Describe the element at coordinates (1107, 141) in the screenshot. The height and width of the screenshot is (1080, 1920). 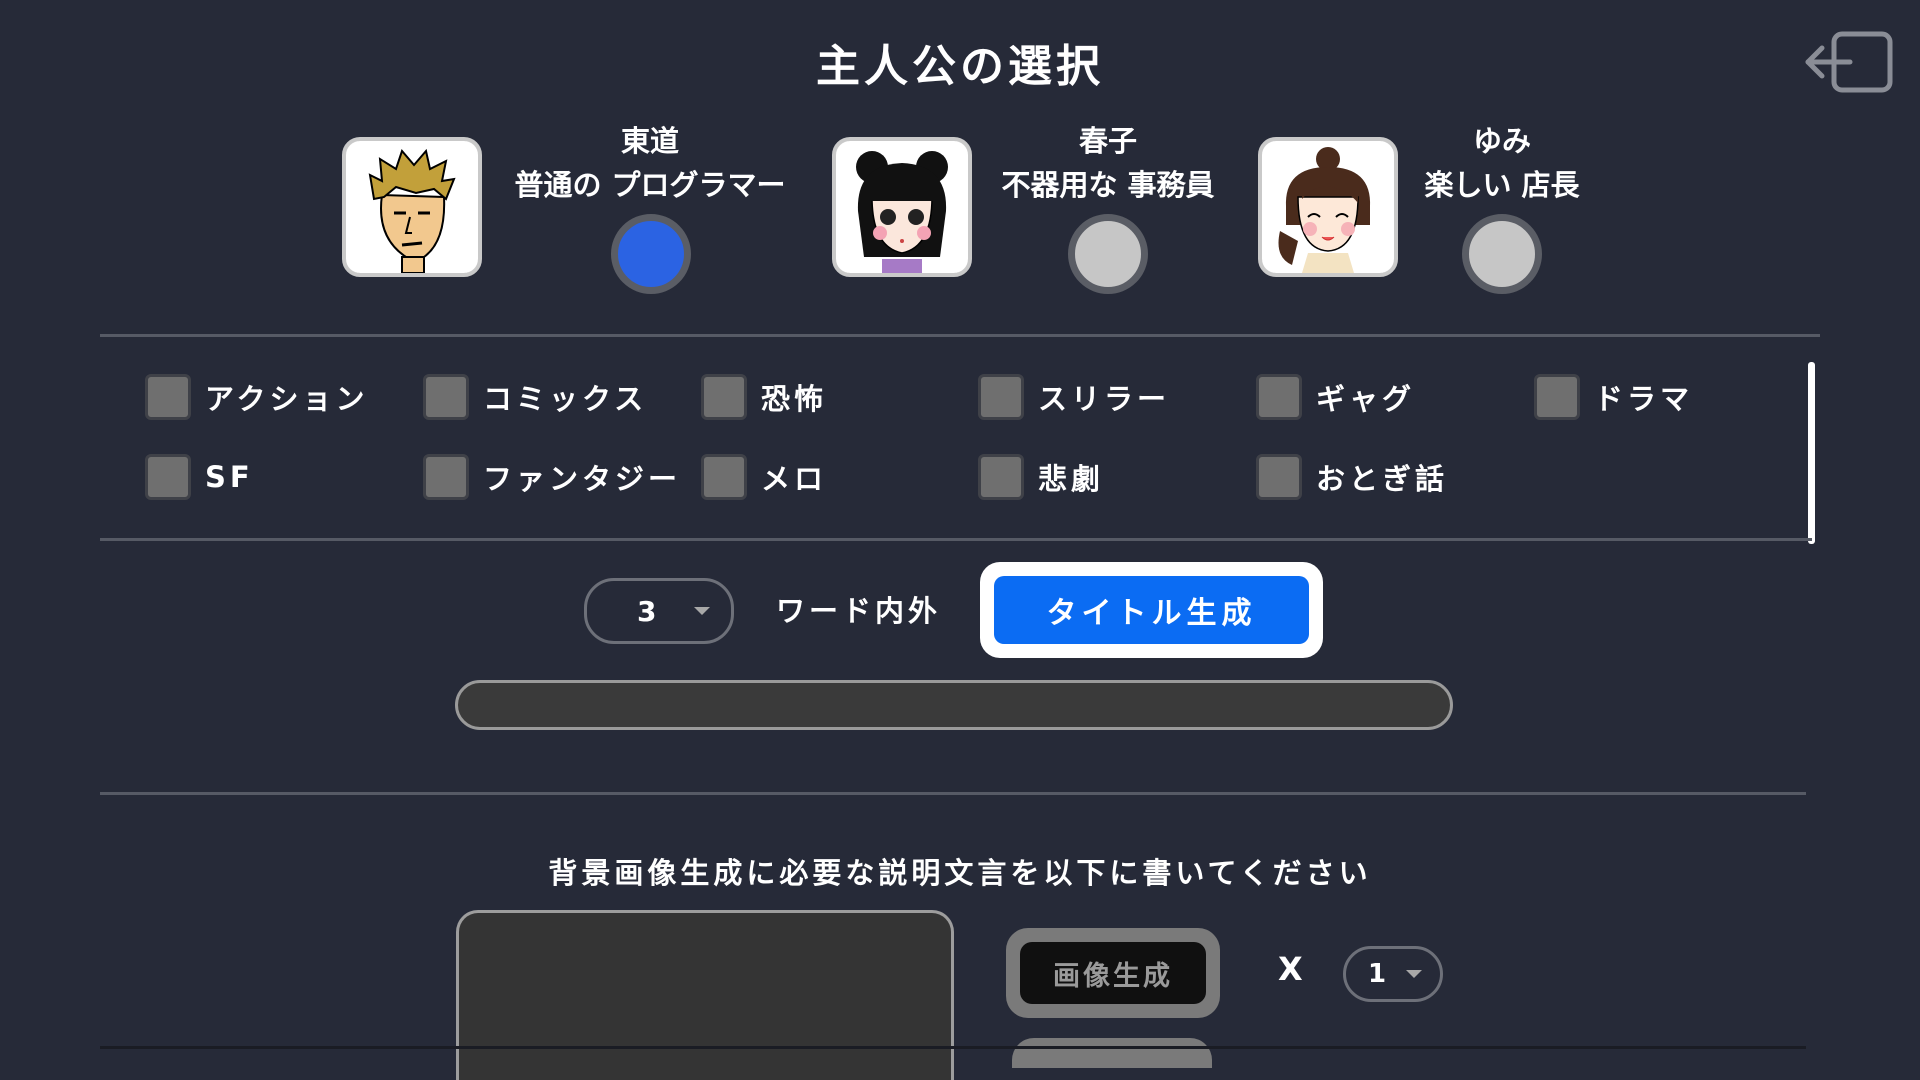
I see `character-name: 春子` at that location.